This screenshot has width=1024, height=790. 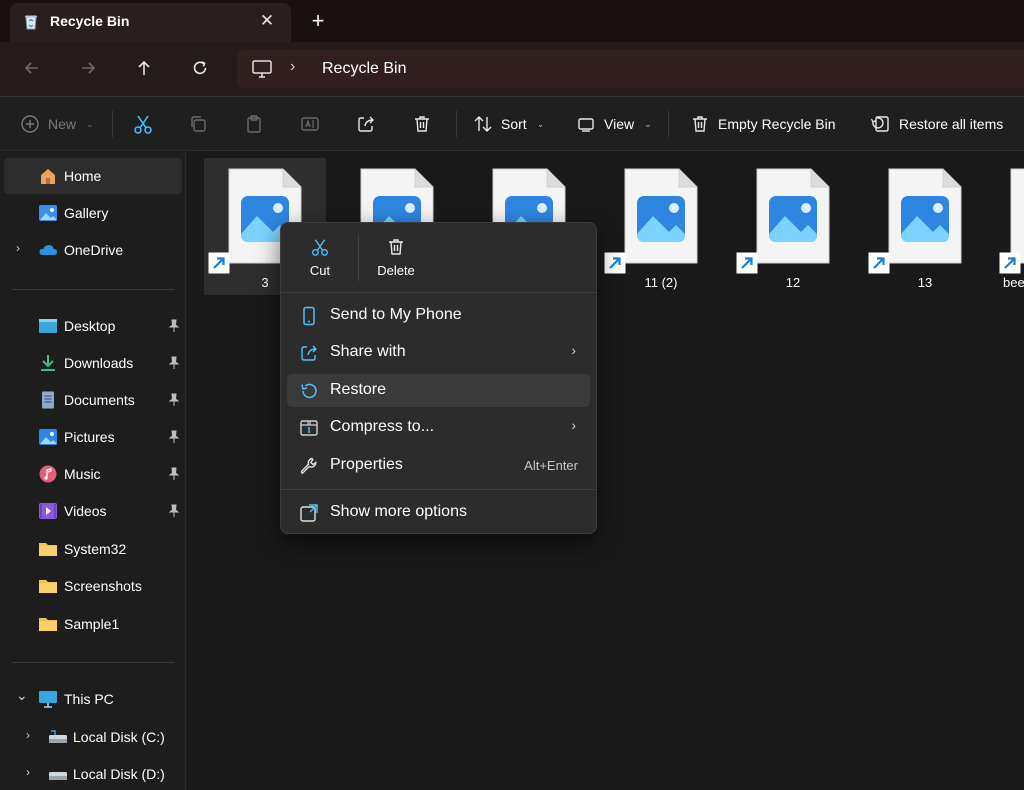 I want to click on empty-recycle-bin-button: Empty Recycle Bin, so click(x=762, y=124).